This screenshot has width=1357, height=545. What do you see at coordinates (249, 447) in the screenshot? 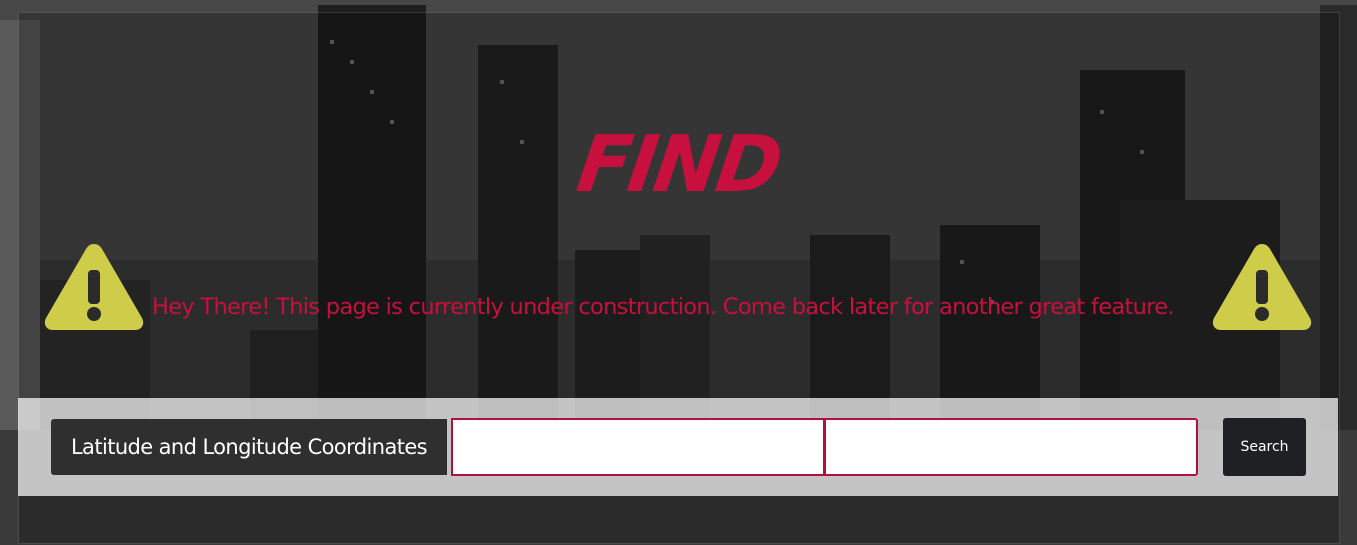
I see `coordinates-label: Latitude and Longitude Coordinates` at bounding box center [249, 447].